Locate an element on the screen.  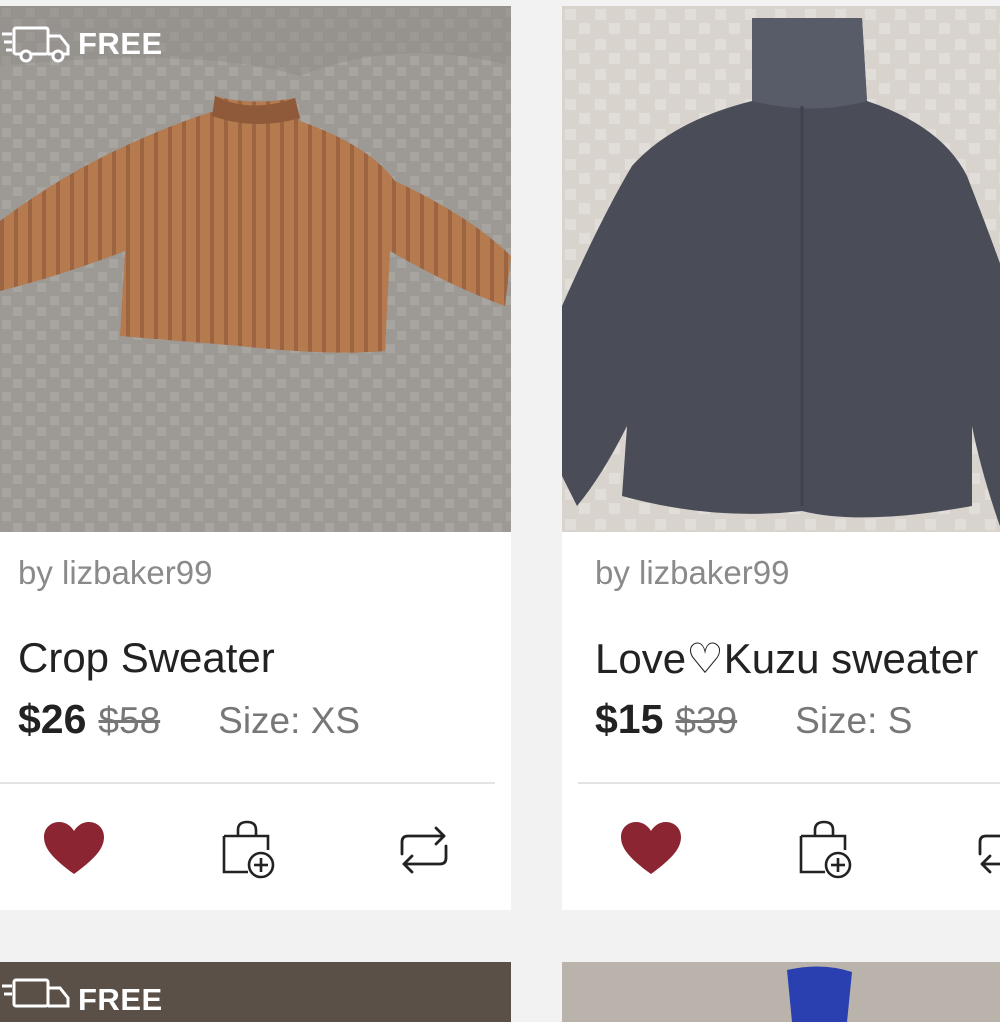
listing-photo-partial is located at coordinates (819, 994).